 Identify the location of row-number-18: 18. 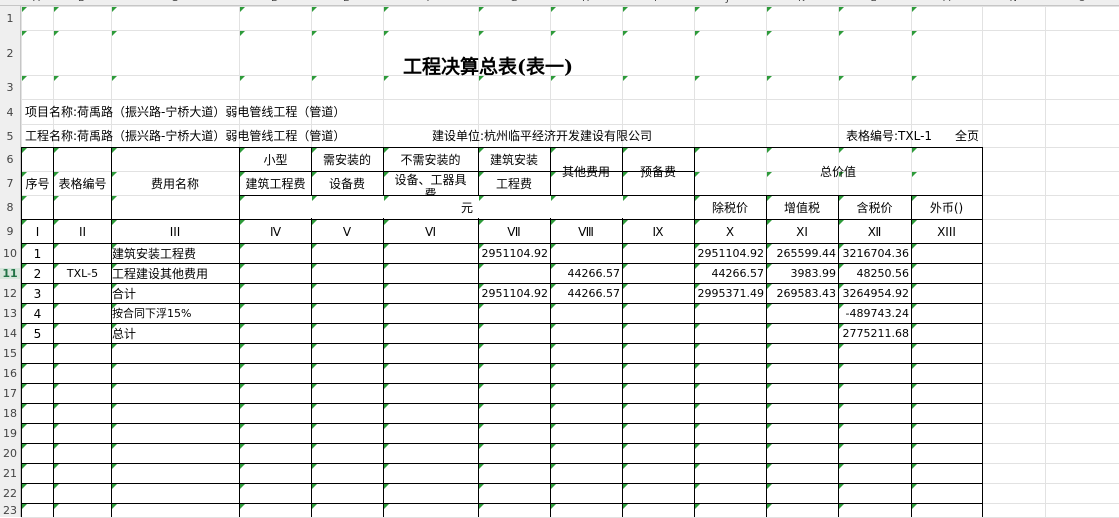
(10, 413).